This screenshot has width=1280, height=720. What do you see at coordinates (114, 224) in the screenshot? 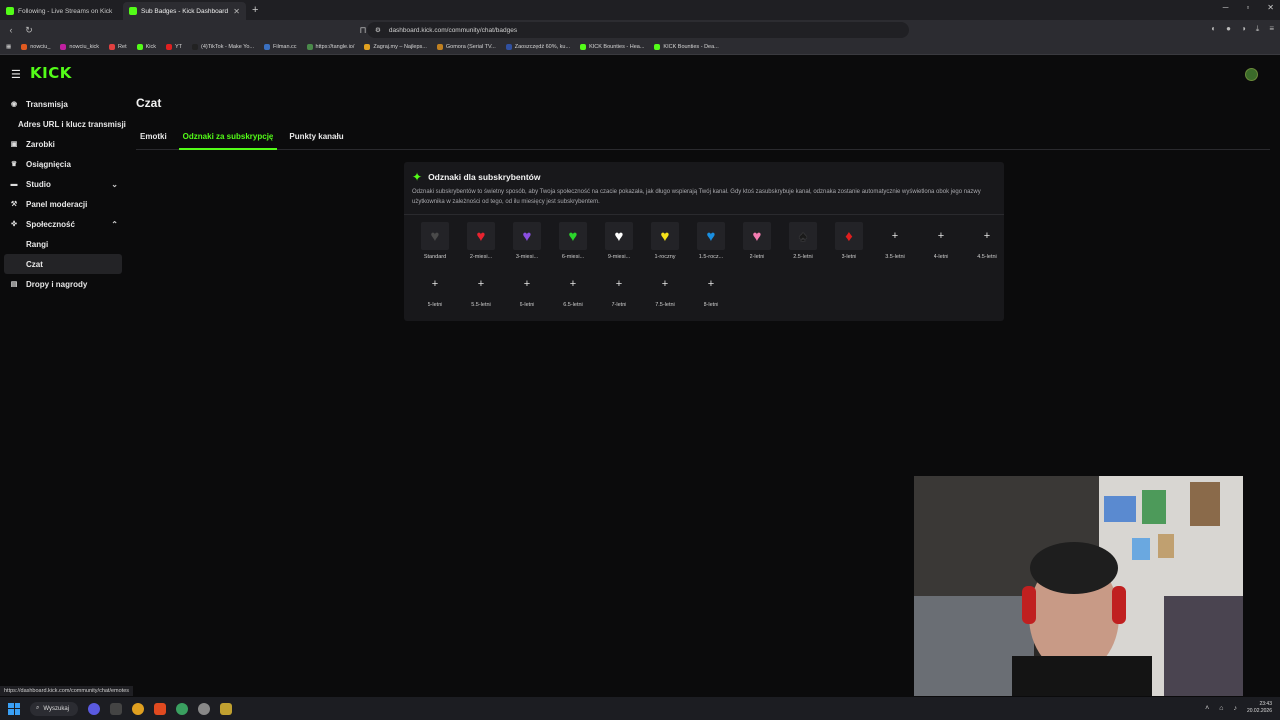
I see `chevron-up-icon: ⌃` at bounding box center [114, 224].